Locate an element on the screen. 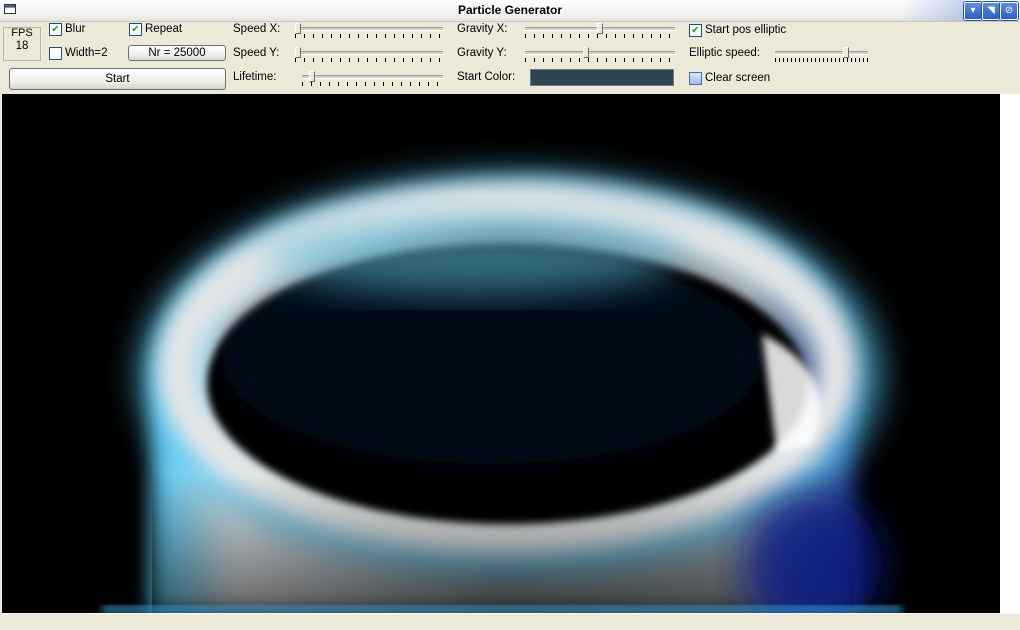 The image size is (1020, 630). minimize-icon: ▾ is located at coordinates (973, 10).